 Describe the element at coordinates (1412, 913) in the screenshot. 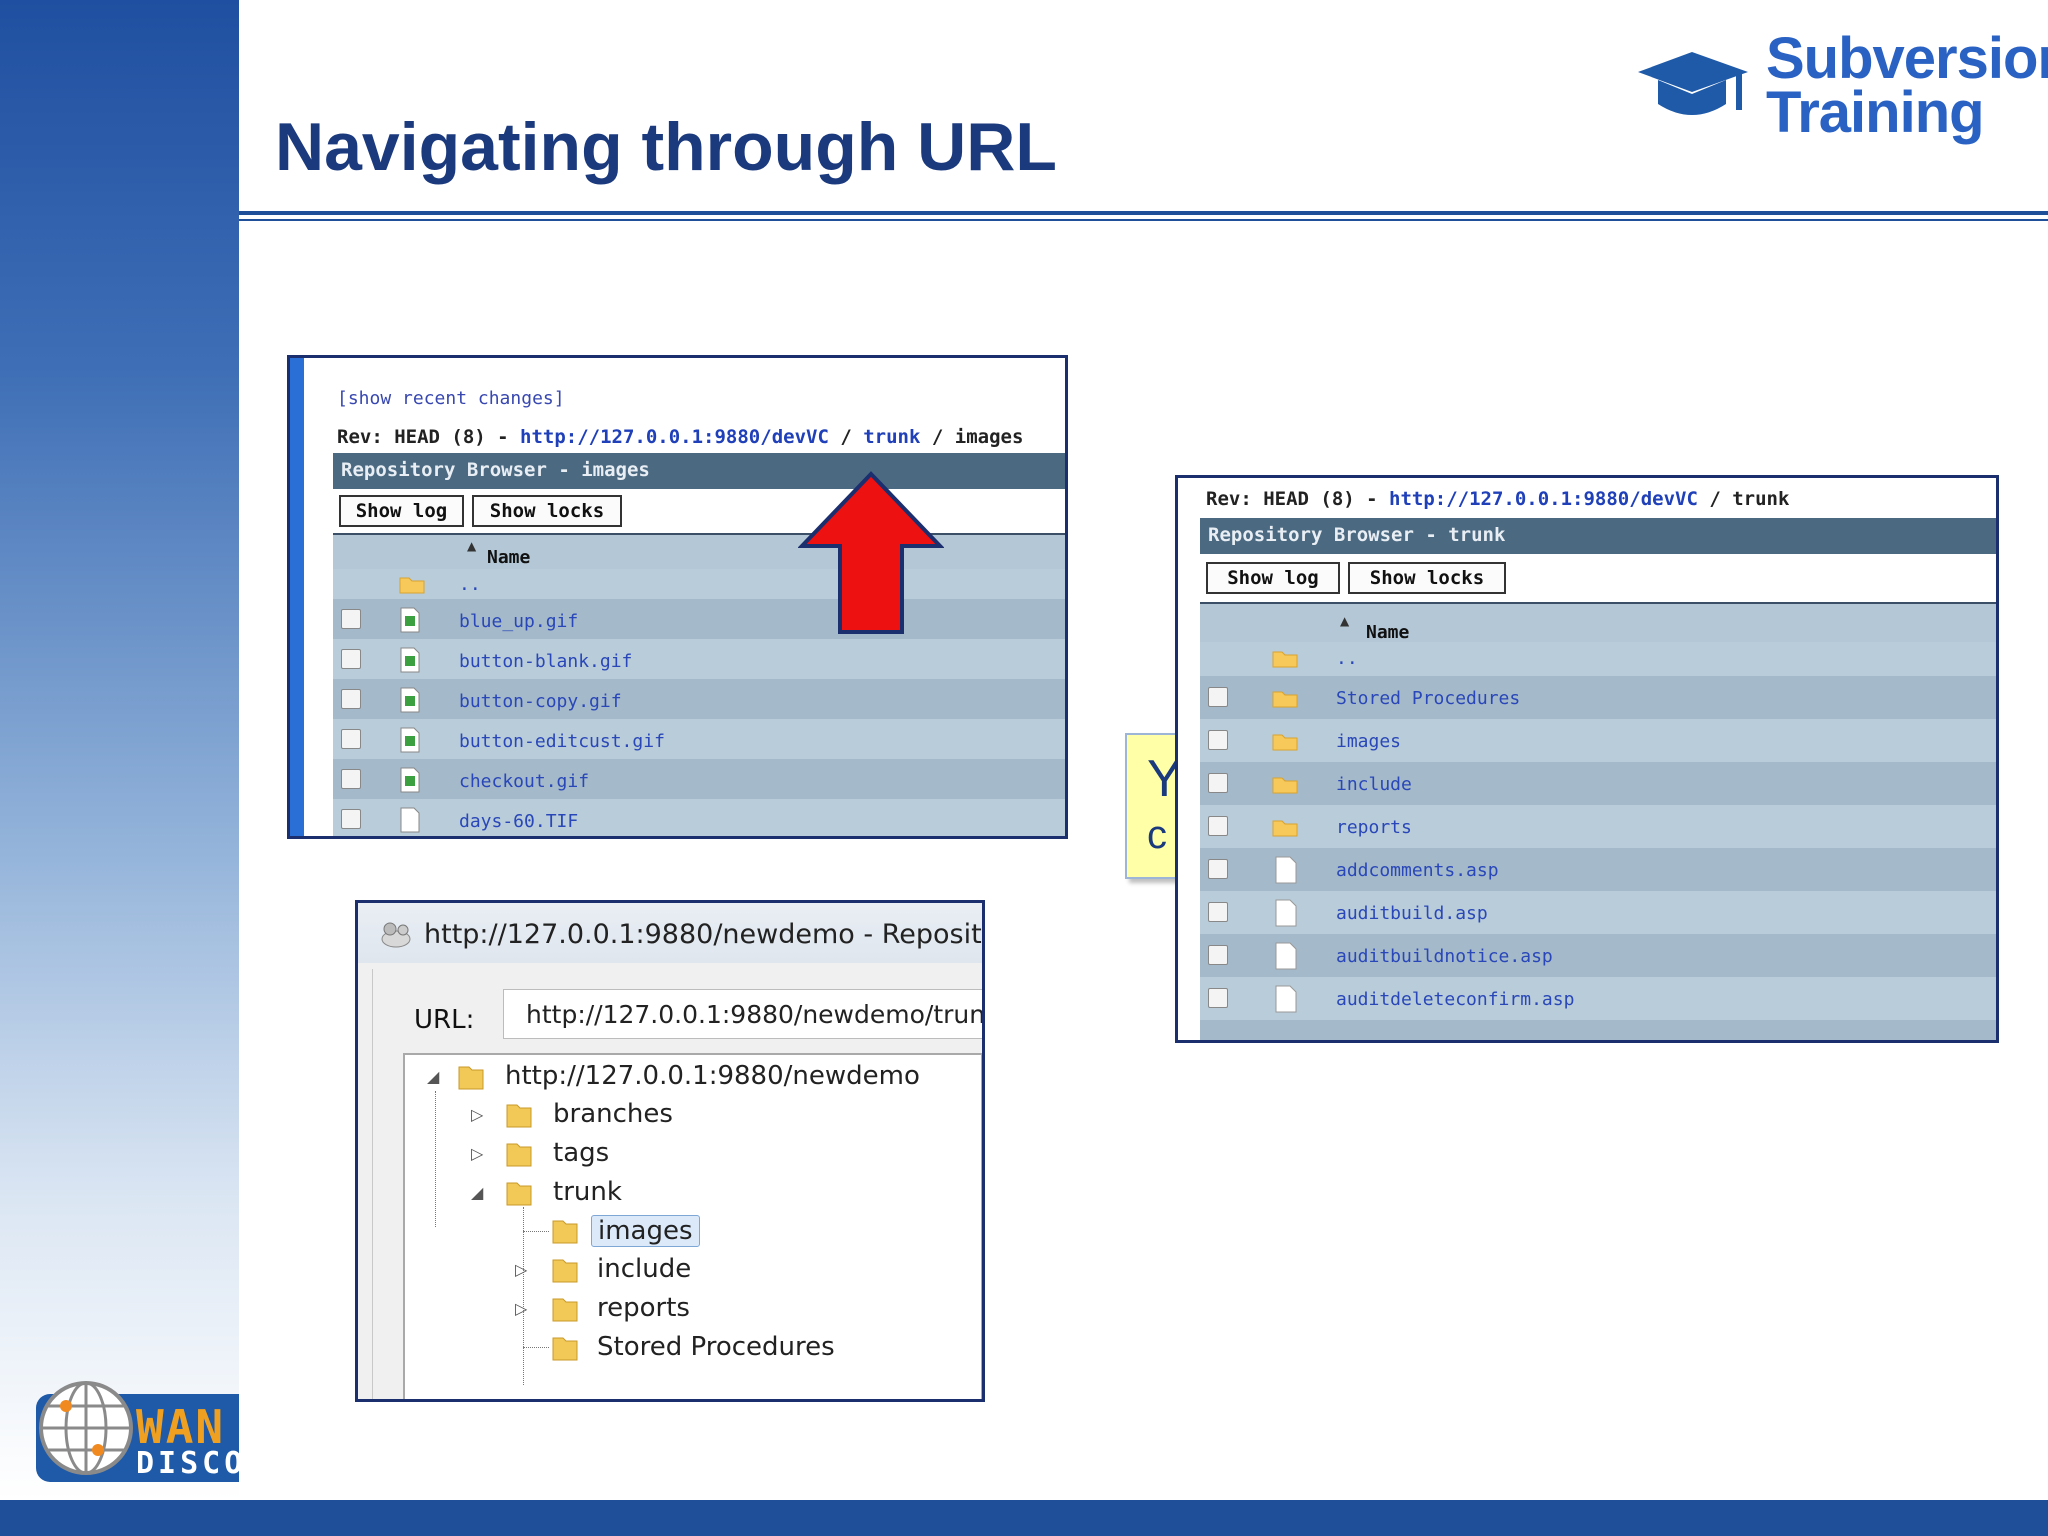

I see `file-link: auditbuild.asp` at that location.